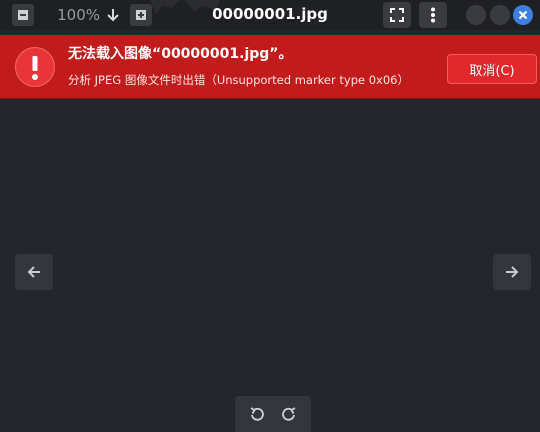 The width and height of the screenshot is (540, 432). I want to click on vertical-dots-icon, so click(433, 15).